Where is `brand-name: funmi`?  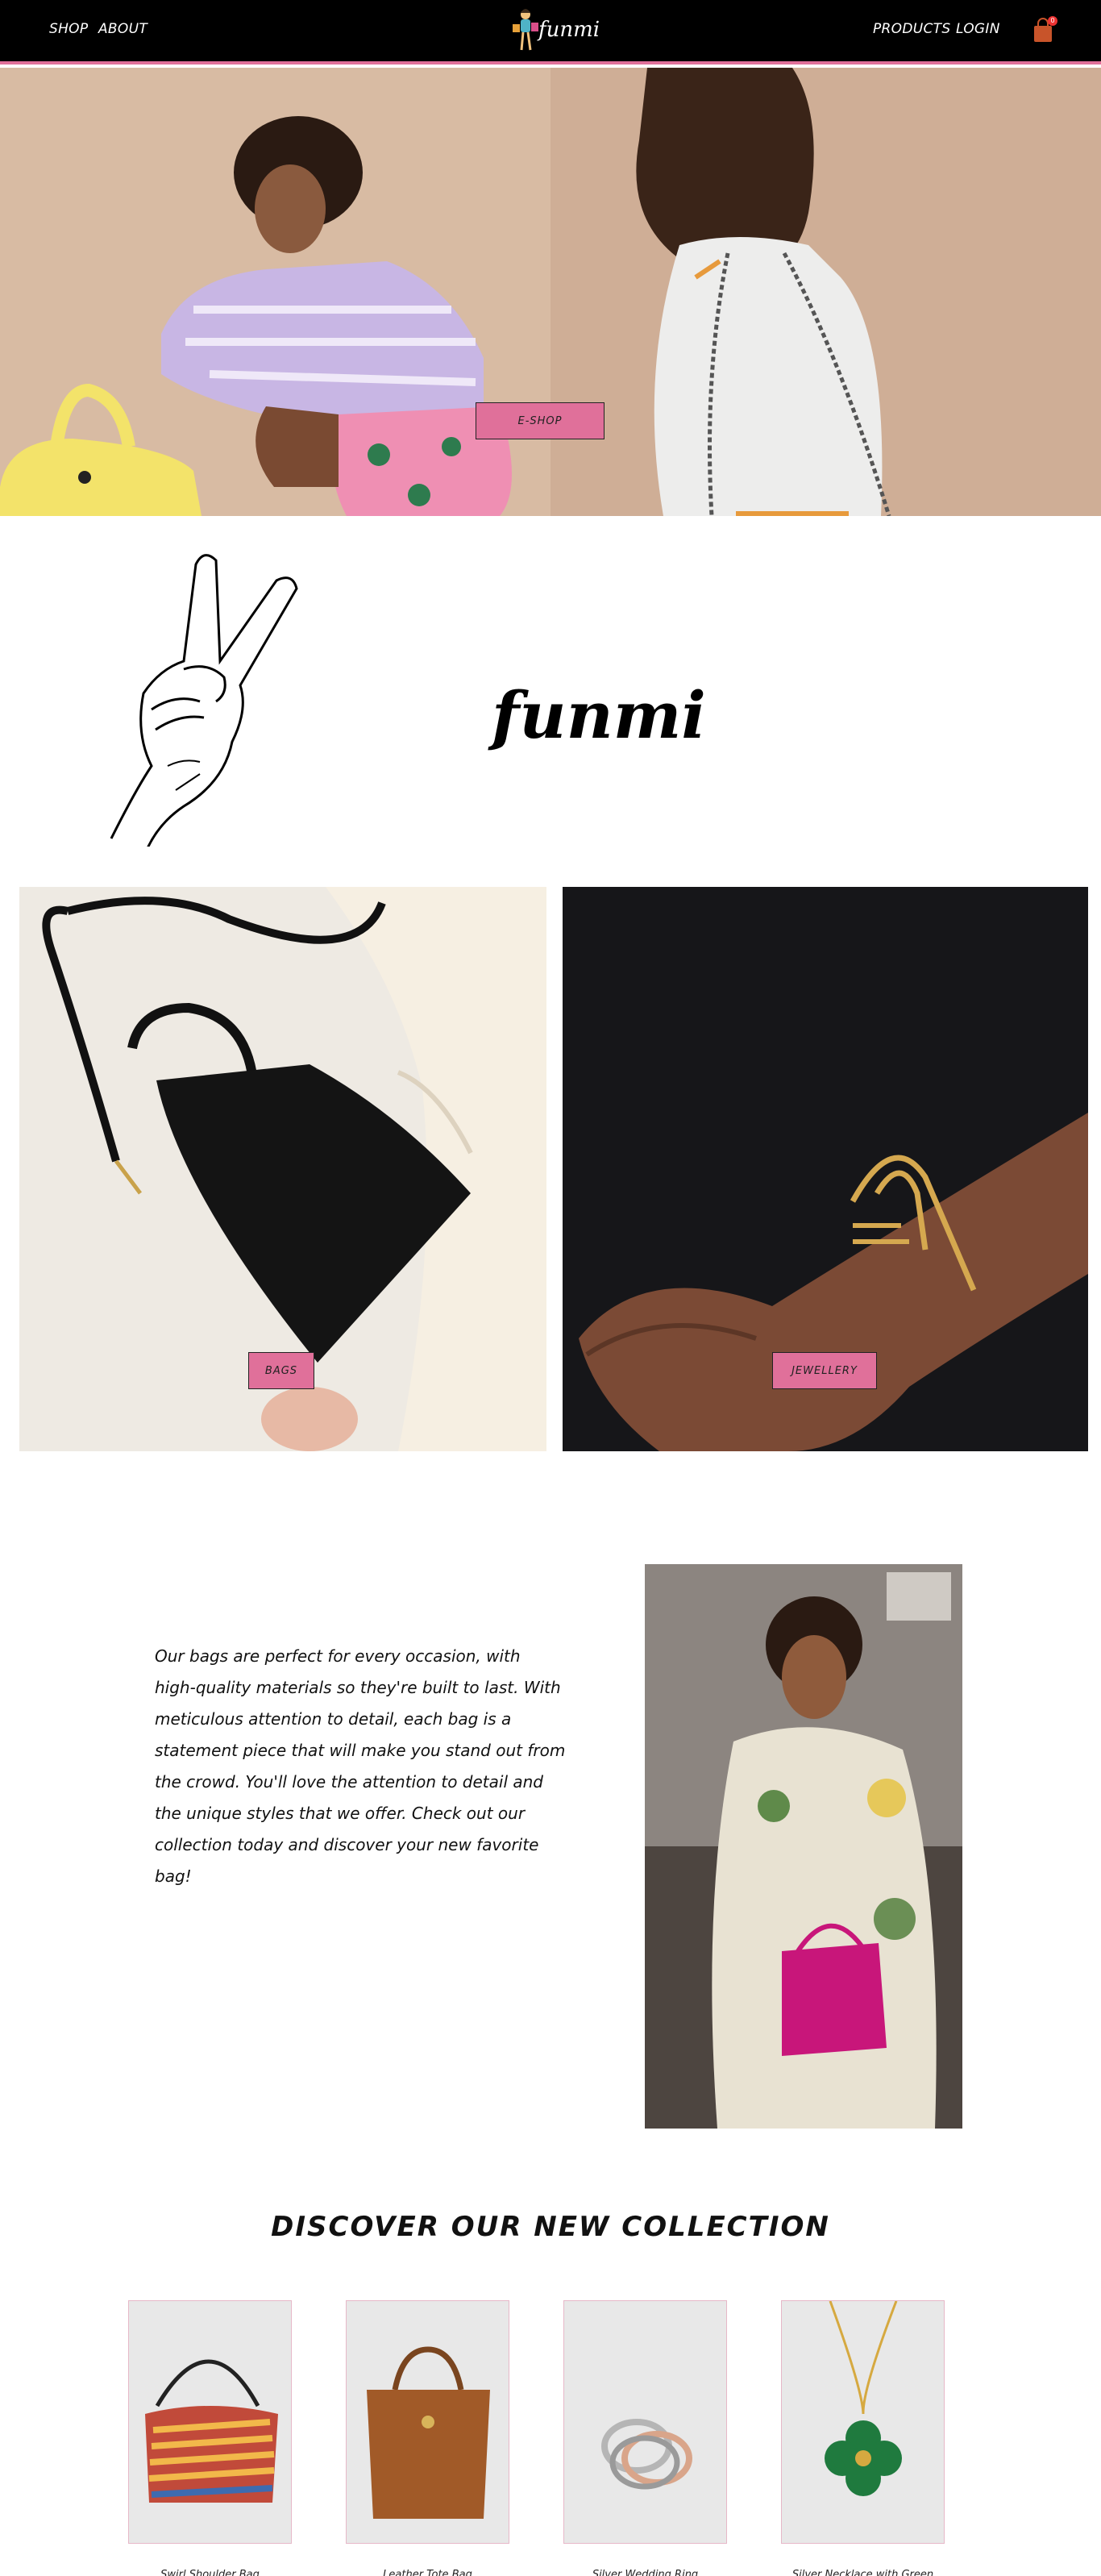
brand-name: funmi is located at coordinates (599, 715).